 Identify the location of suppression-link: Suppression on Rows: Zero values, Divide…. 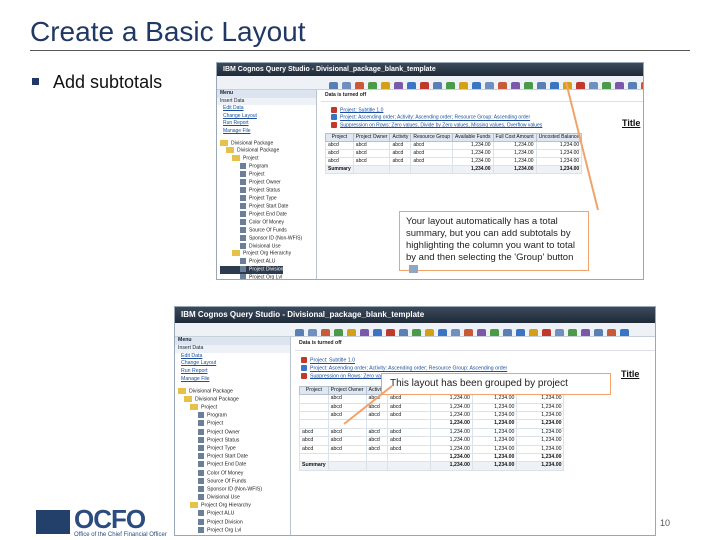
(487, 125).